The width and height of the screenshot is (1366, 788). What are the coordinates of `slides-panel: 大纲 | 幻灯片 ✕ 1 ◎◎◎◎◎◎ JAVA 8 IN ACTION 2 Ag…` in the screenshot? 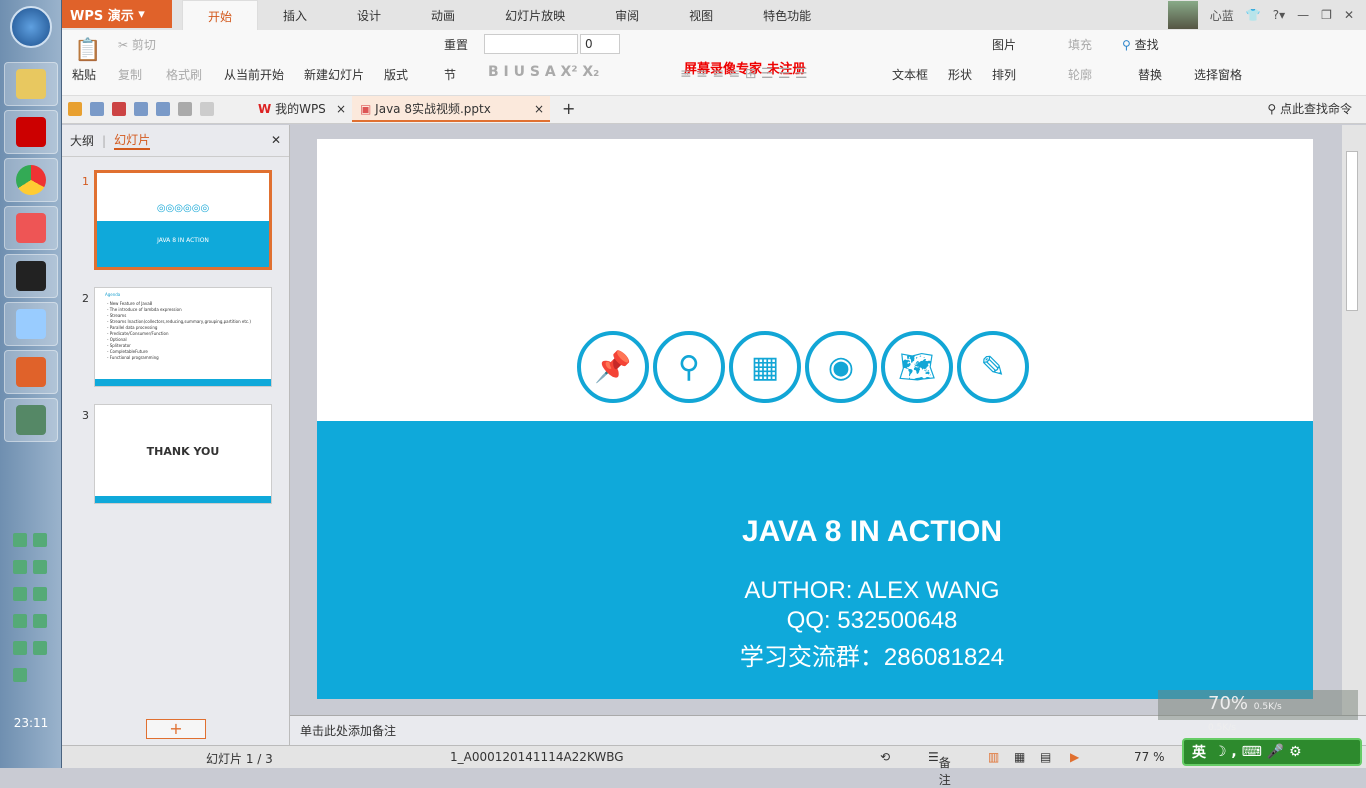 It's located at (176, 435).